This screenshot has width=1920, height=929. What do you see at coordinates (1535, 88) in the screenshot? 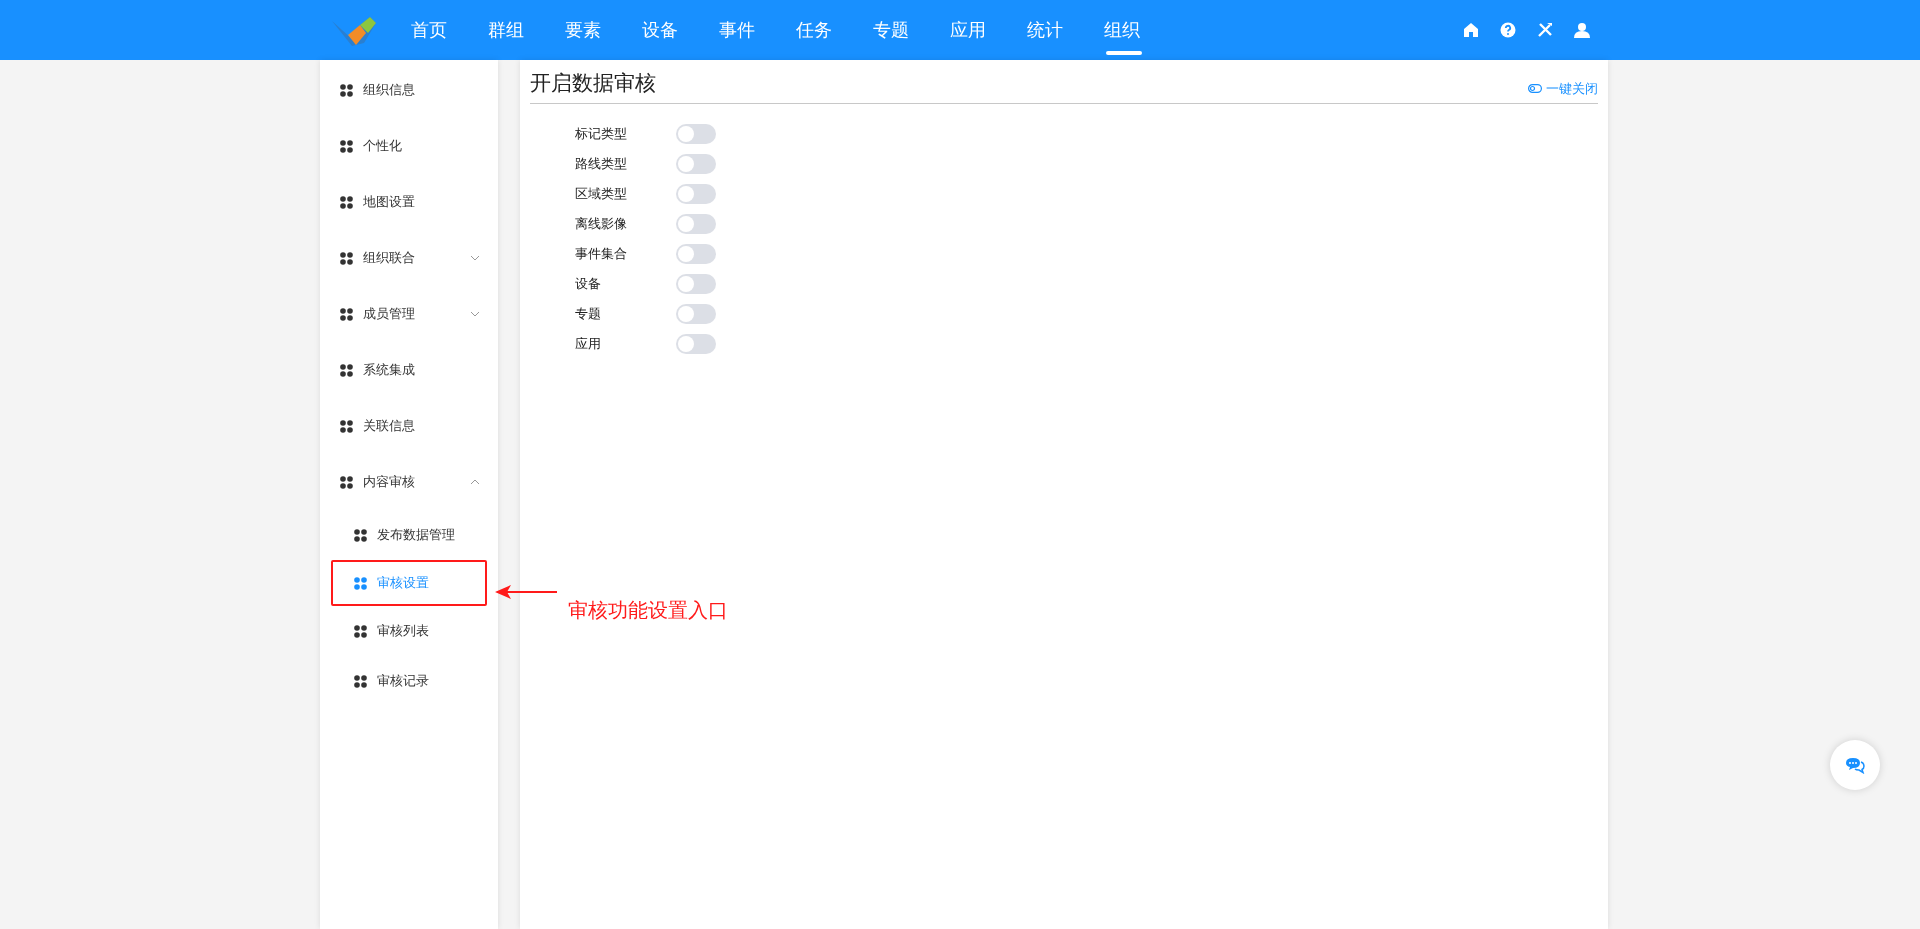
I see `toggle-icon` at bounding box center [1535, 88].